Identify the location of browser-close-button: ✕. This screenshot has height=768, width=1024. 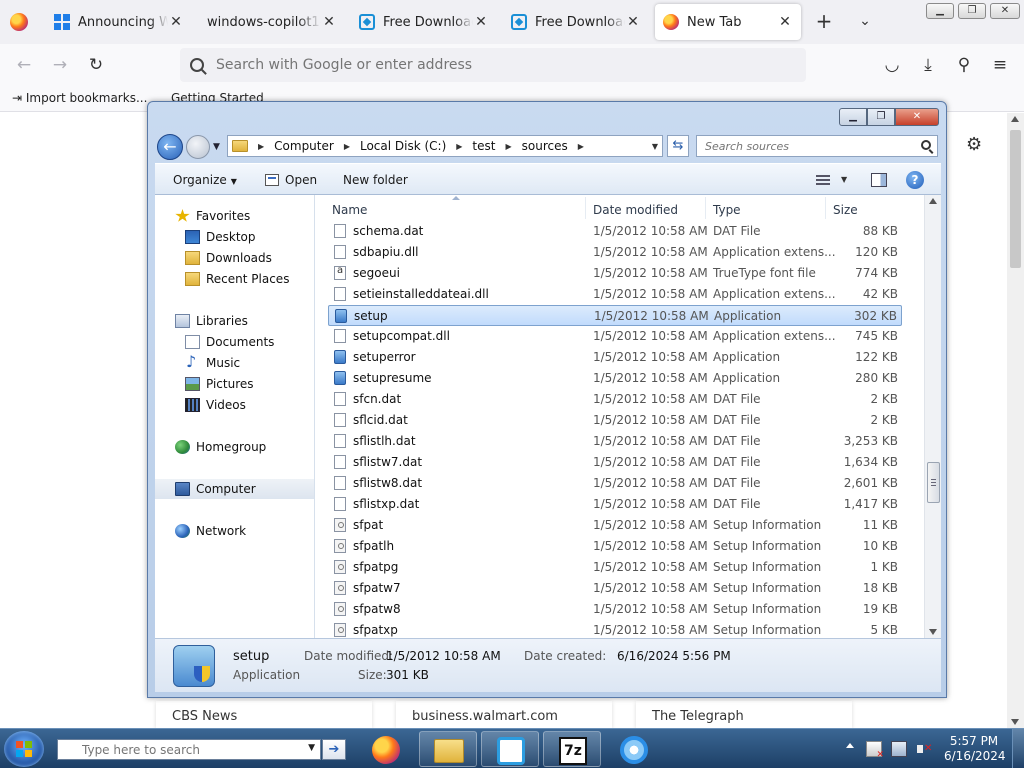
(1005, 11).